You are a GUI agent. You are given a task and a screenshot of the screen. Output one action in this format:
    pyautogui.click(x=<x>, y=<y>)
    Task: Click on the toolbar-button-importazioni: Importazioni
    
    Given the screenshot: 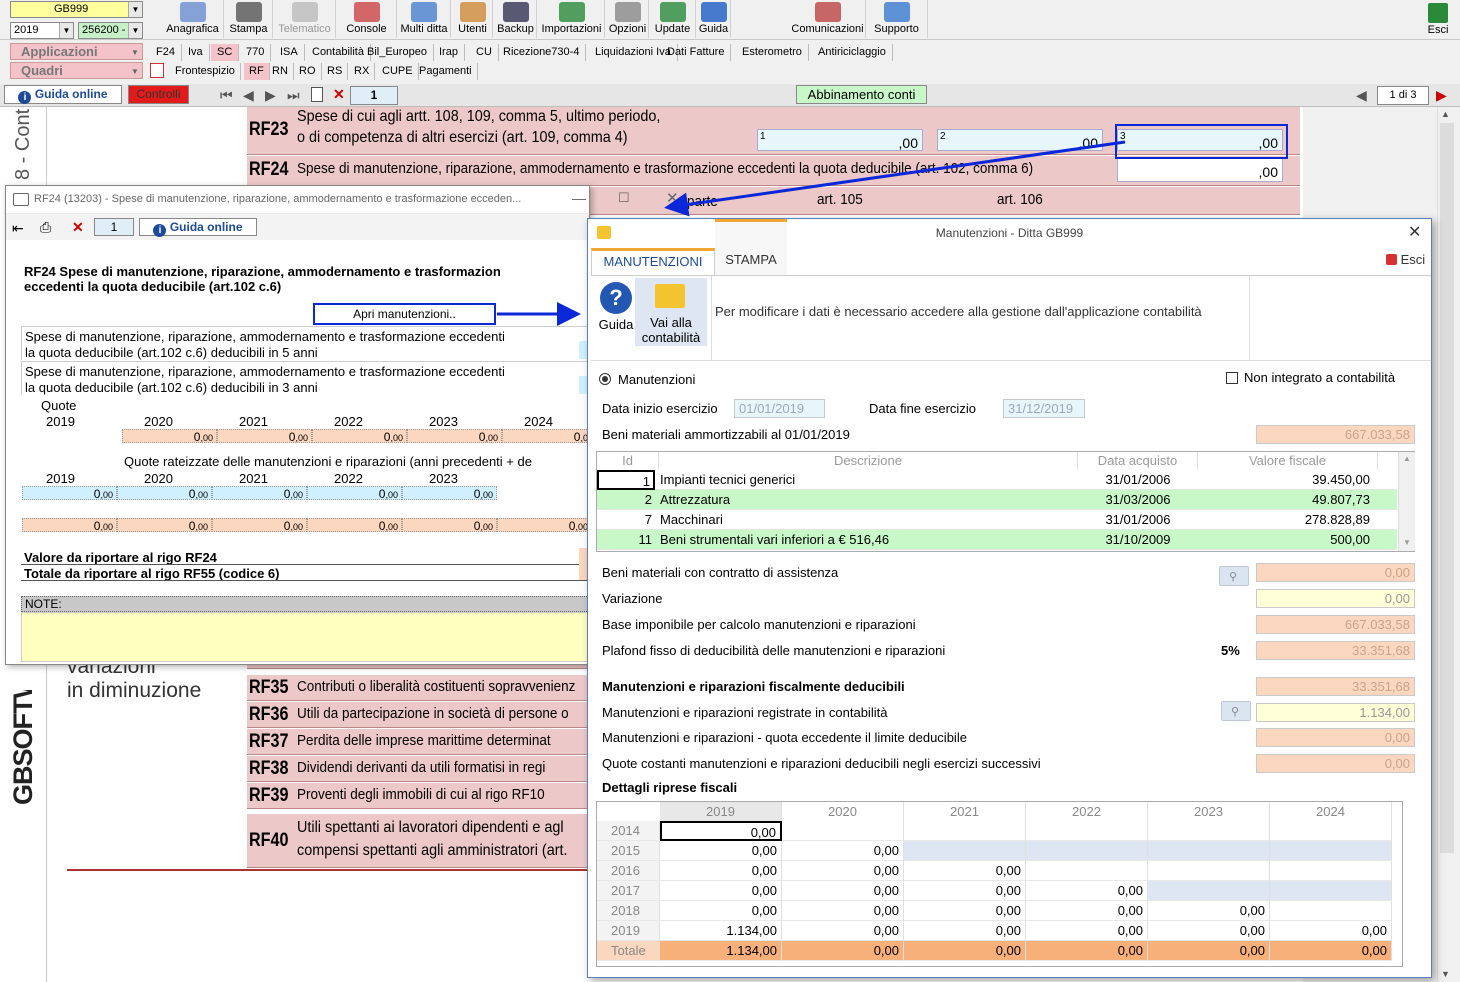 What is the action you would take?
    pyautogui.click(x=572, y=19)
    